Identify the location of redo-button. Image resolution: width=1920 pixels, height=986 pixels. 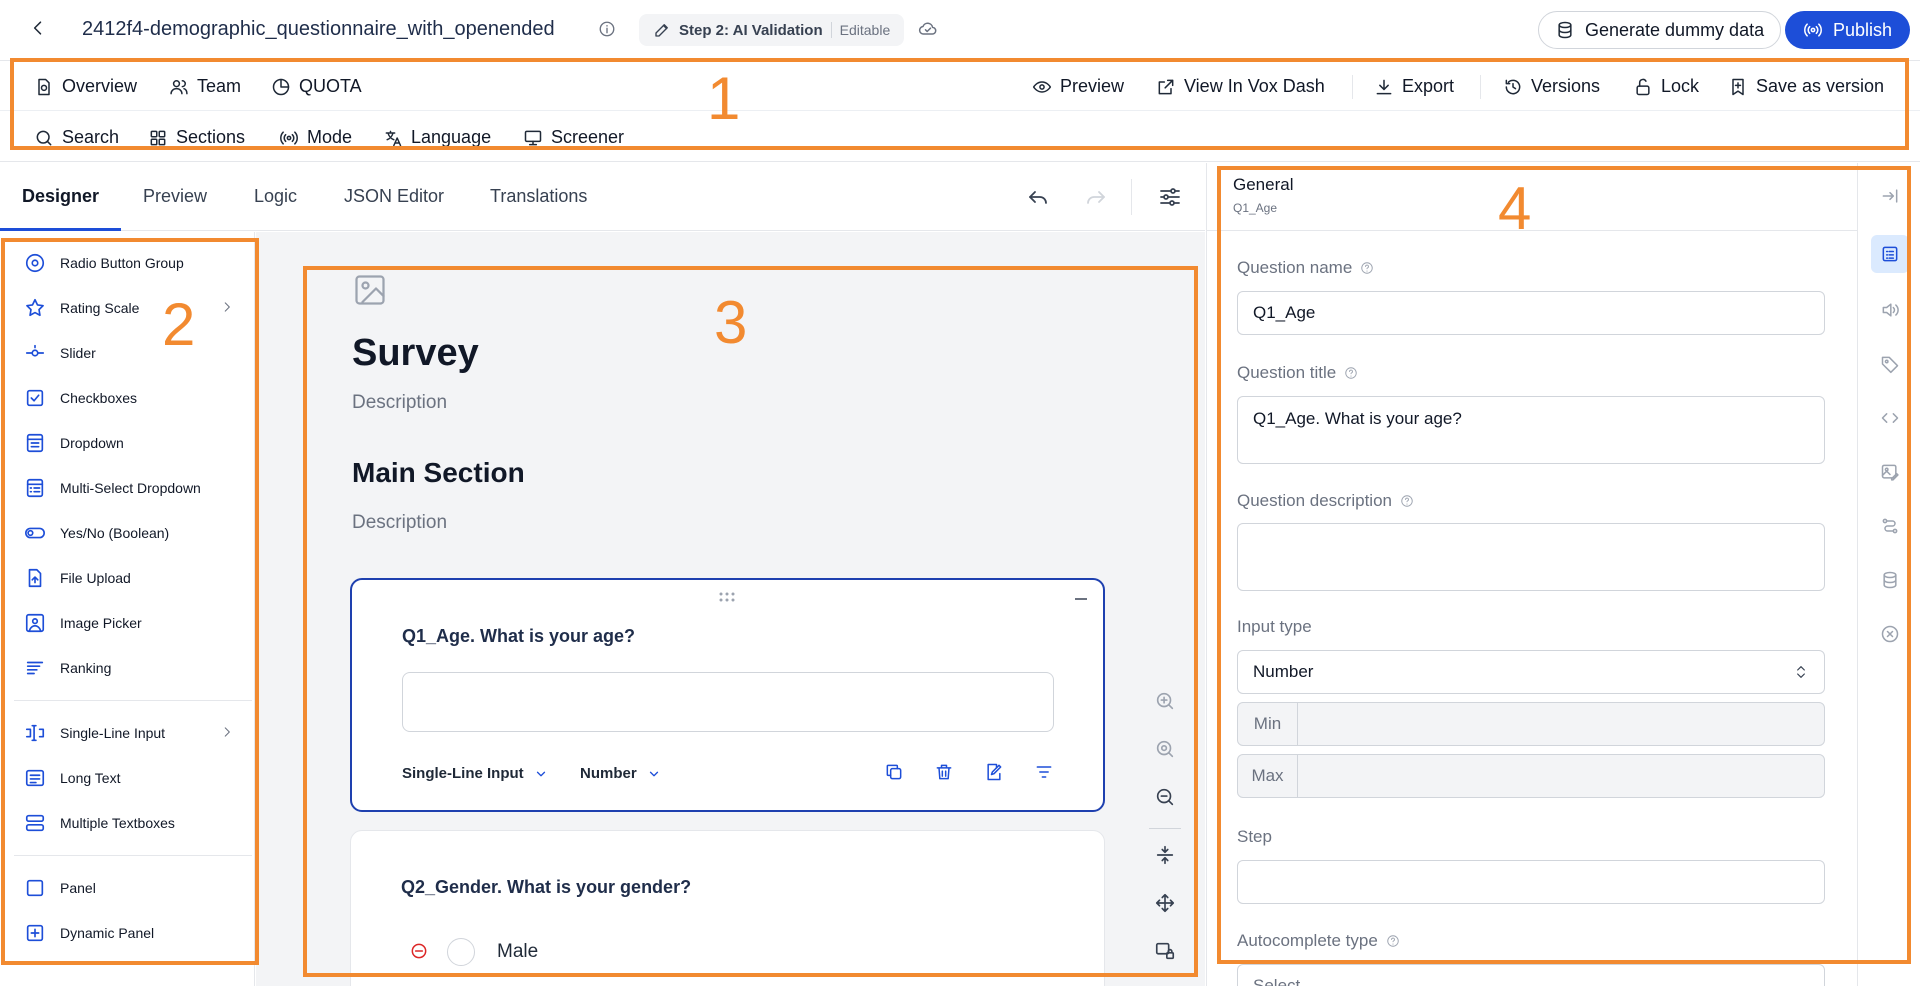
(1096, 197).